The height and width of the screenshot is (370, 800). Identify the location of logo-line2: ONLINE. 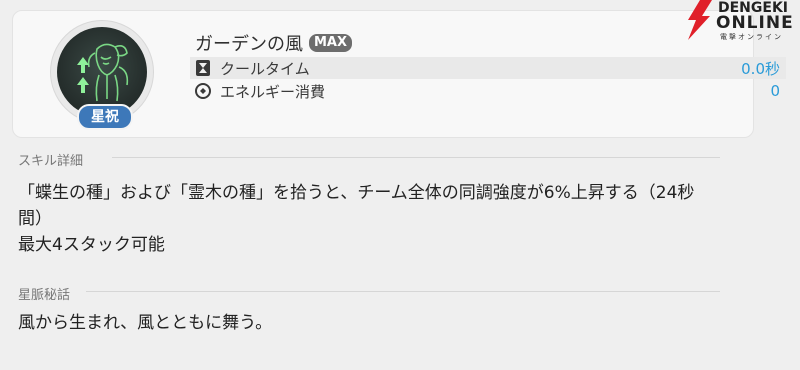
(755, 23).